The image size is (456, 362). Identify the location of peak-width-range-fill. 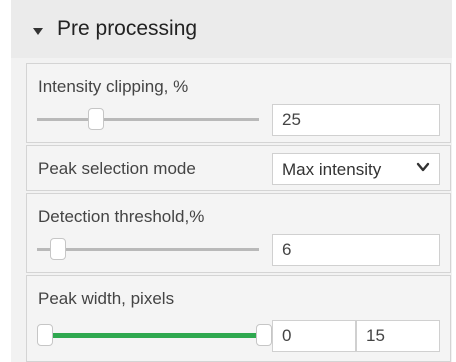
(153, 335).